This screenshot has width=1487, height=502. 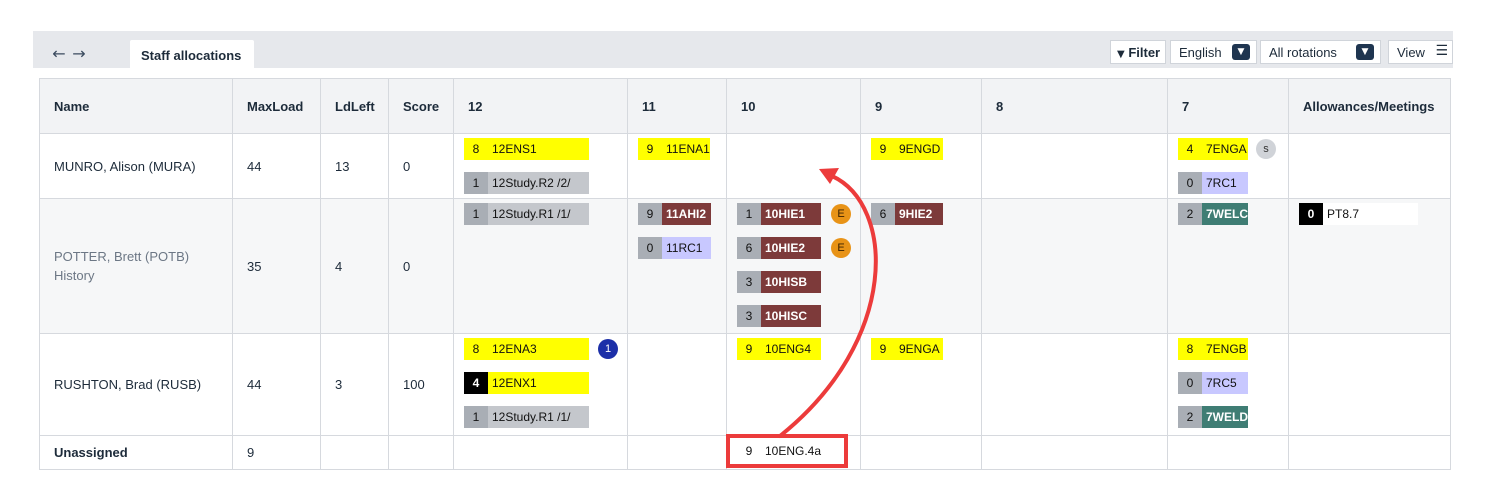 What do you see at coordinates (921, 166) in the screenshot?
I see `cell-year-9: 9 9ENGD` at bounding box center [921, 166].